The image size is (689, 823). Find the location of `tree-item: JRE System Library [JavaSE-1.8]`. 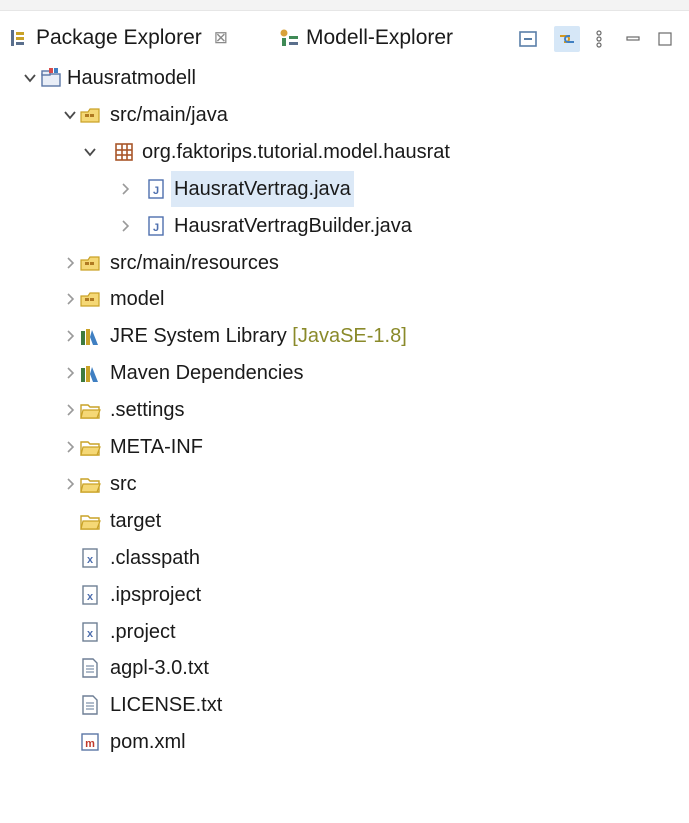

tree-item: JRE System Library [JavaSE-1.8] is located at coordinates (344, 336).